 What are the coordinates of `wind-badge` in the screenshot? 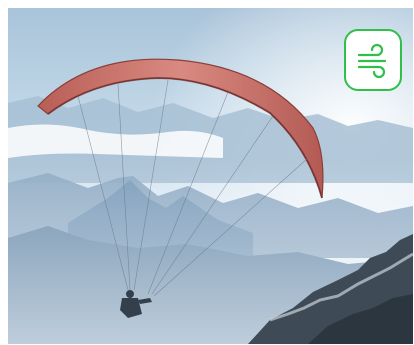 It's located at (373, 60).